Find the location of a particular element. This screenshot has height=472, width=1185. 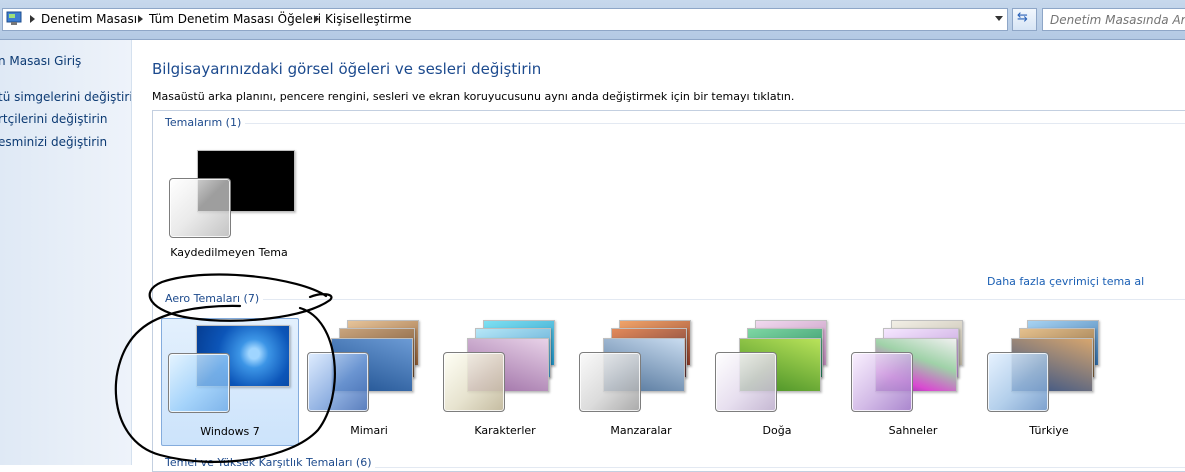

left-link-control-panel-home: n Masası Giriş is located at coordinates (40, 61).